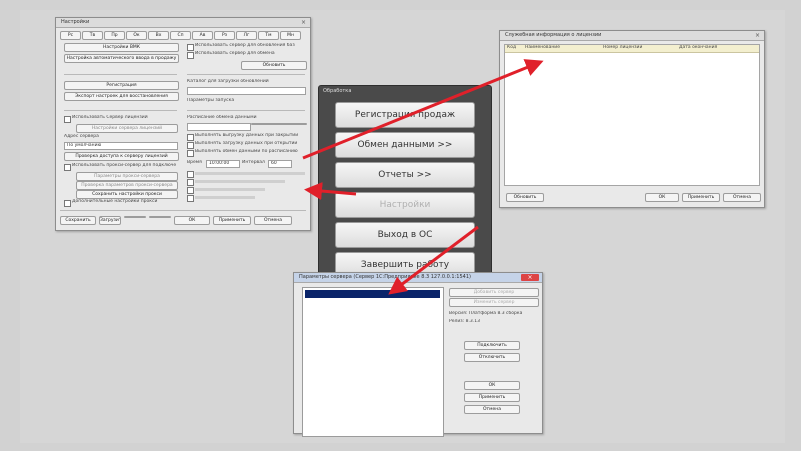  What do you see at coordinates (330, 191) in the screenshot?
I see `arrow-to-settings-window` at bounding box center [330, 191].